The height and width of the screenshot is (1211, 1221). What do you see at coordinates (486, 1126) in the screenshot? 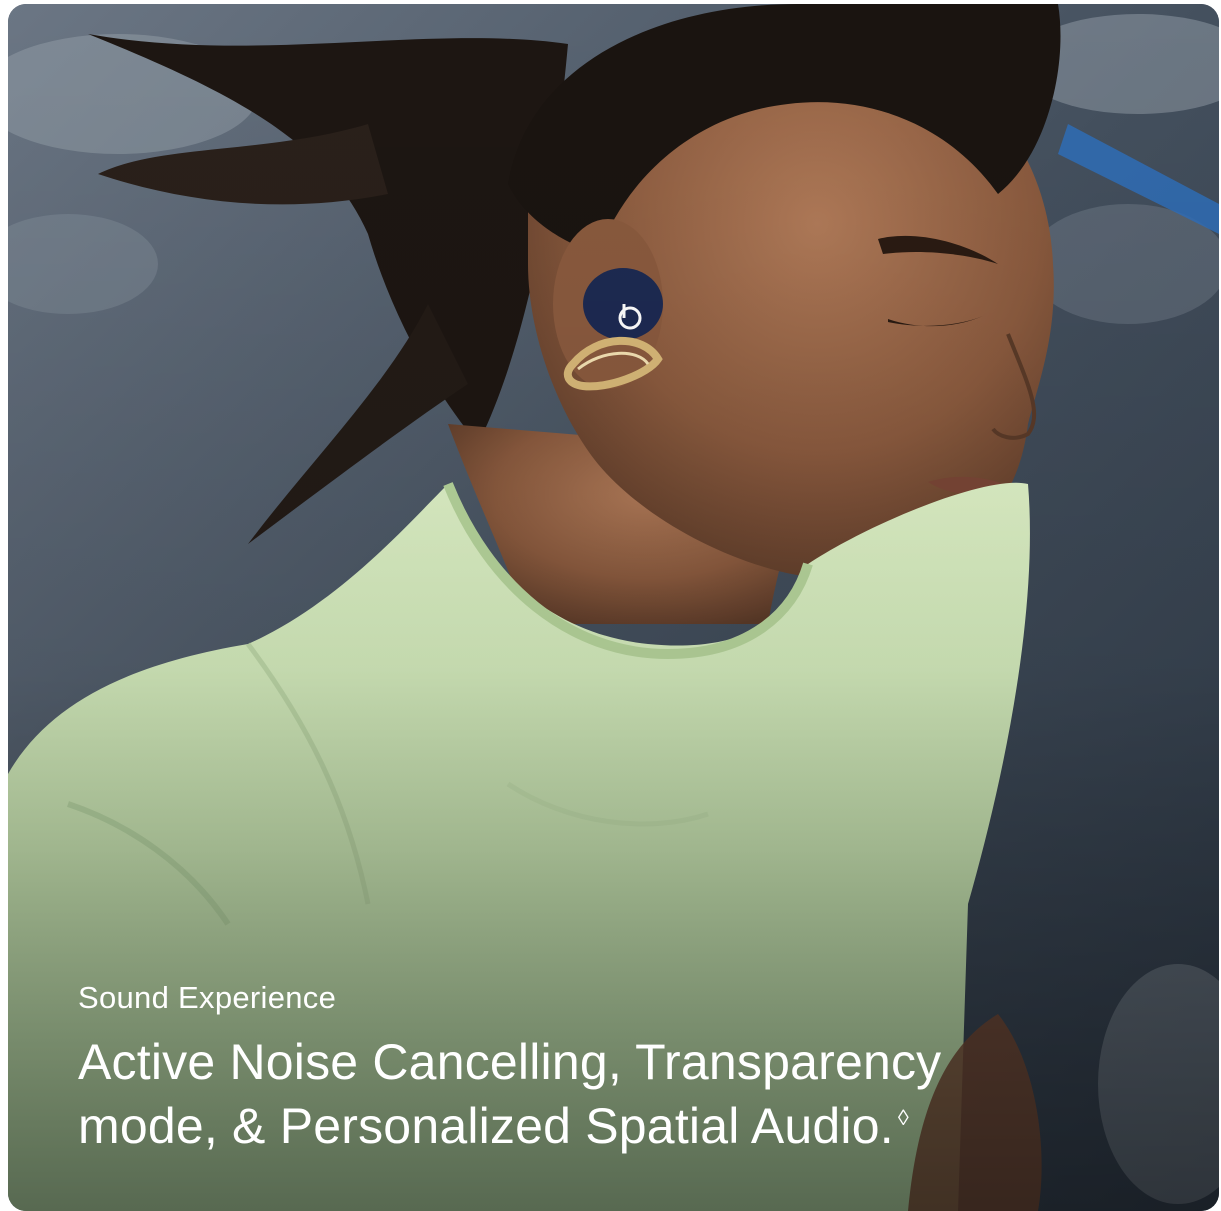
I see `headline-line-2-text: mode, & Personalized Spatial Audio.` at bounding box center [486, 1126].